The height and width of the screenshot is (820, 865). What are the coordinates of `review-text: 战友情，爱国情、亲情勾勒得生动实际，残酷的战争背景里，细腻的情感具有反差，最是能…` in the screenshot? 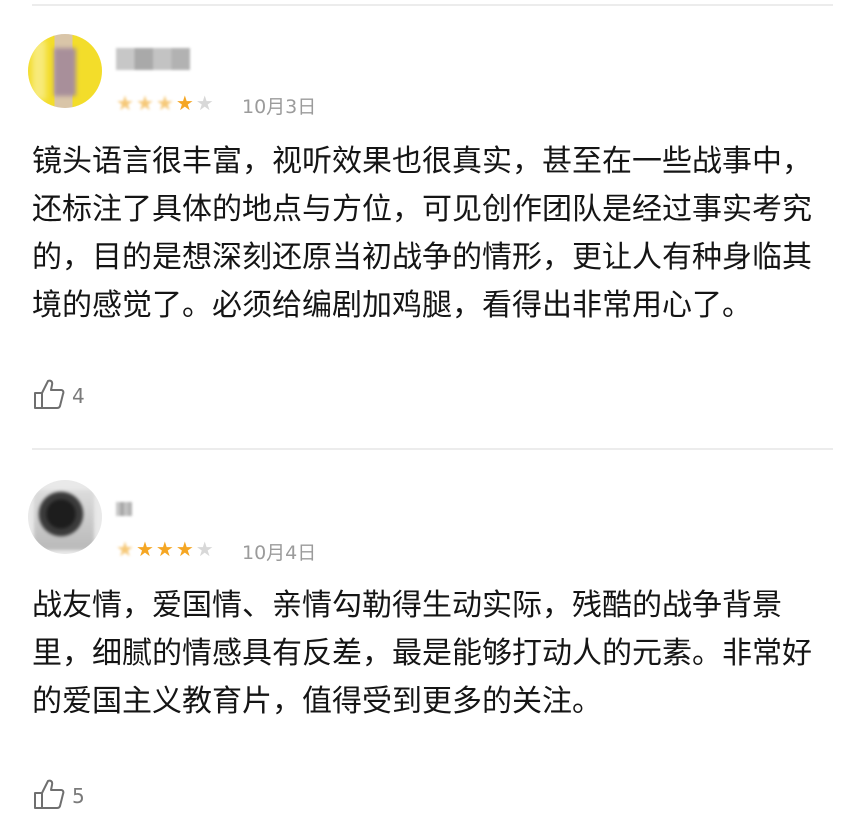 It's located at (422, 653).